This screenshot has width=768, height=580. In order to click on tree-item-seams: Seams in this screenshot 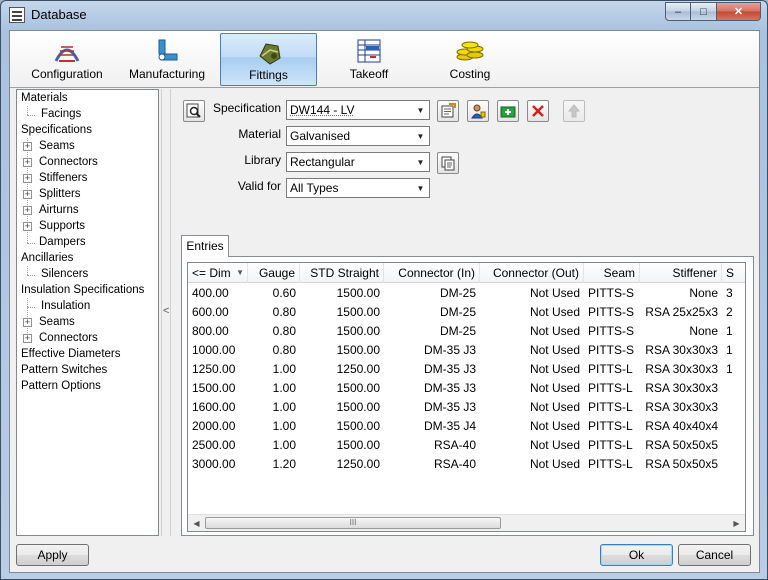, I will do `click(57, 146)`.